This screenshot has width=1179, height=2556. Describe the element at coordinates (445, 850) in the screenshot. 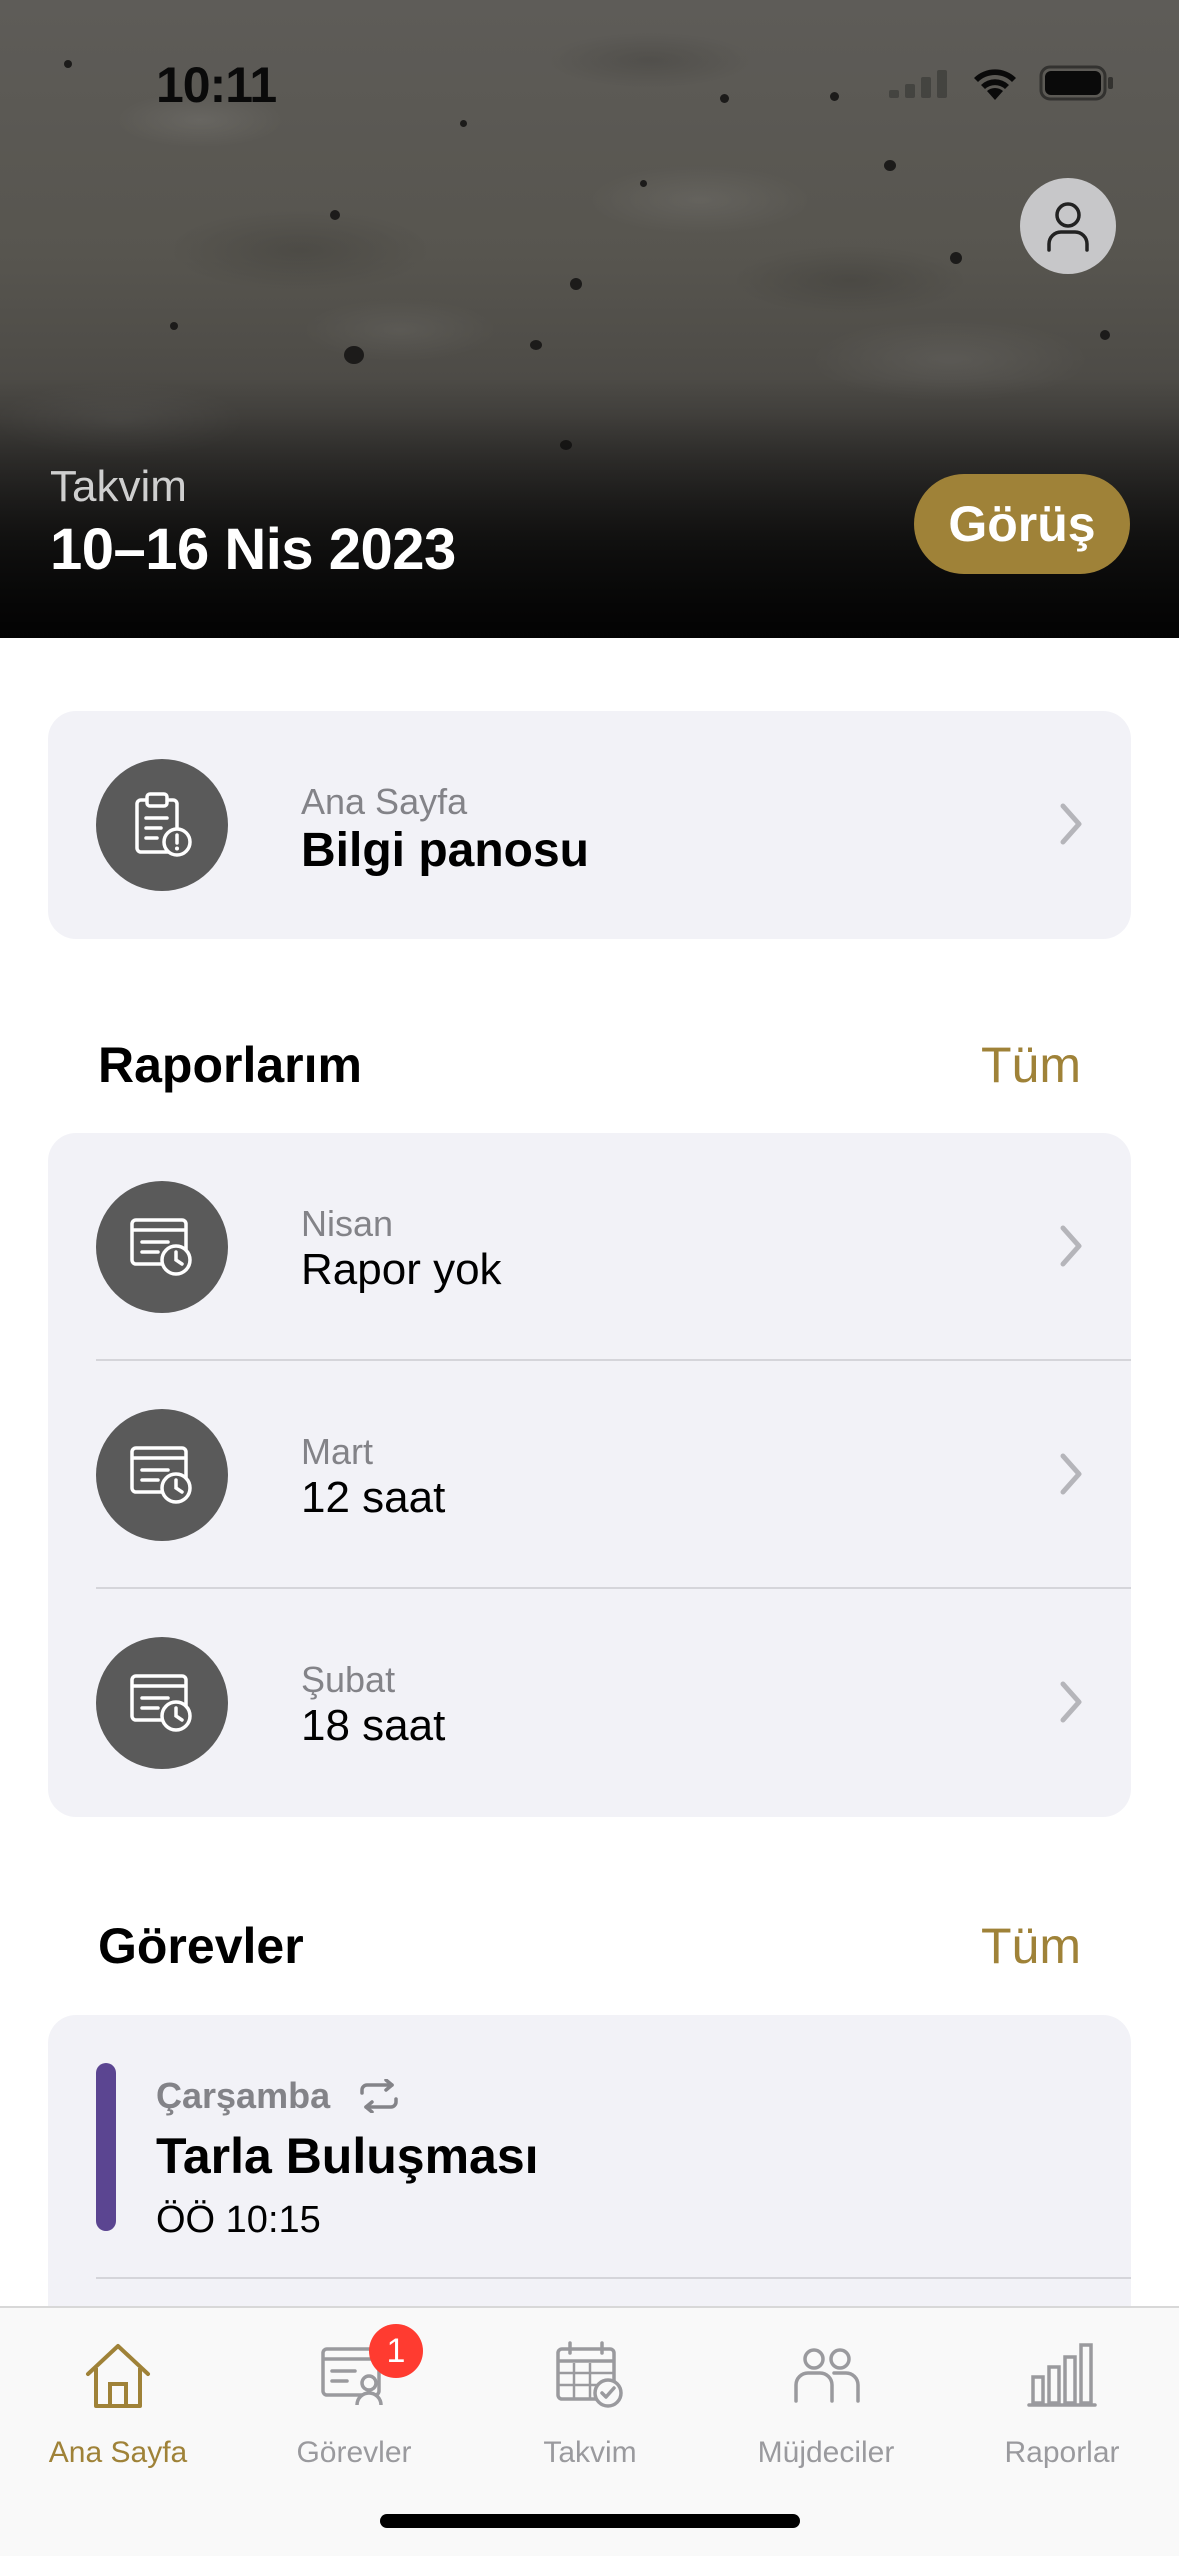

I see `dashboard-title: Bilgi panosu` at that location.